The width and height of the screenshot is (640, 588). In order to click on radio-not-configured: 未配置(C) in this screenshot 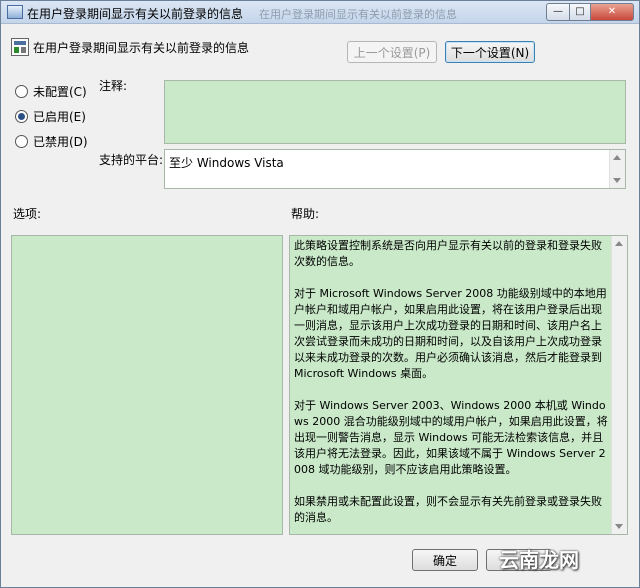, I will do `click(51, 91)`.